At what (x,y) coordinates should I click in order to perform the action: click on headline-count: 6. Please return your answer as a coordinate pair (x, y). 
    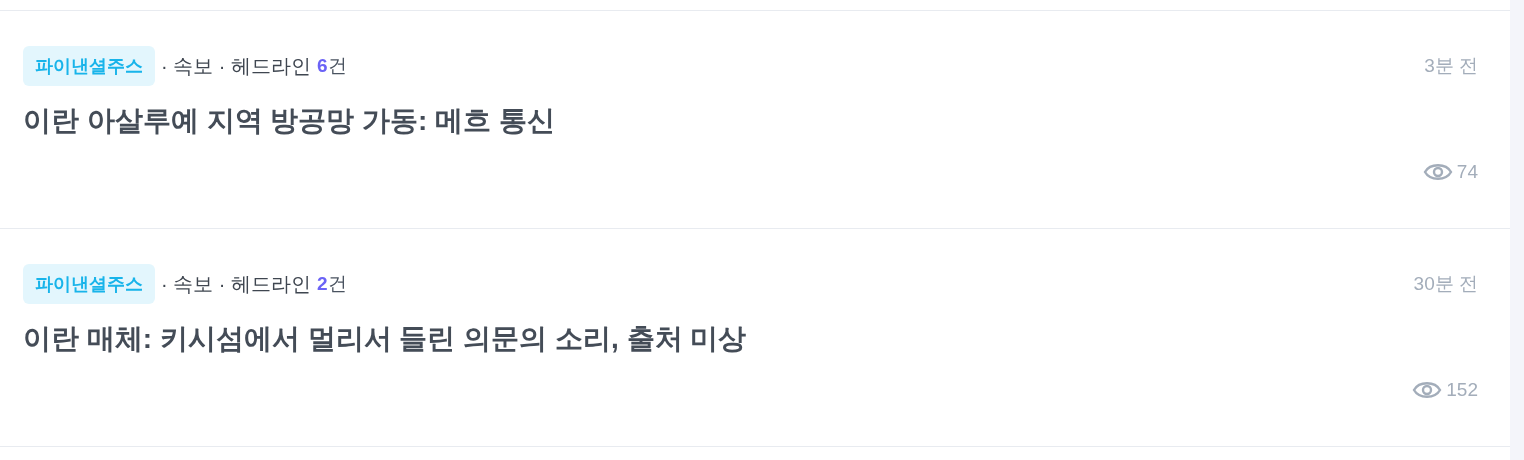
    Looking at the image, I should click on (322, 65).